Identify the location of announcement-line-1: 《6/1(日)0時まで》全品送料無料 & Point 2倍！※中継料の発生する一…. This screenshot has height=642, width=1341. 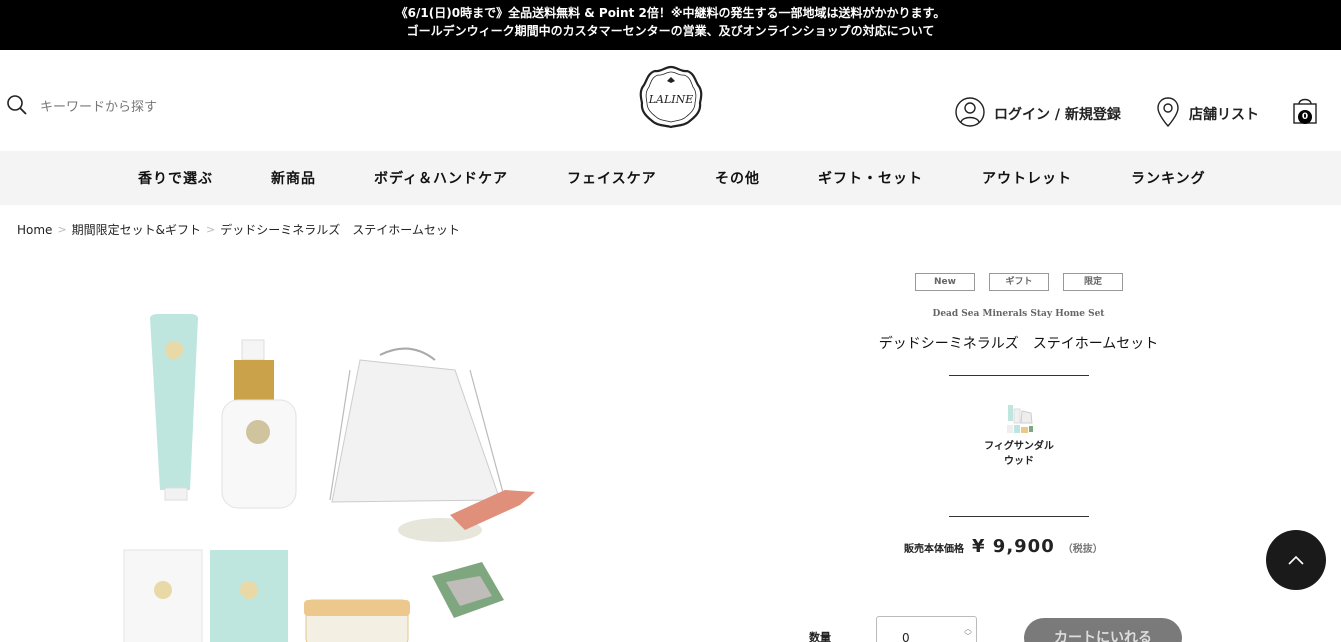
(670, 13).